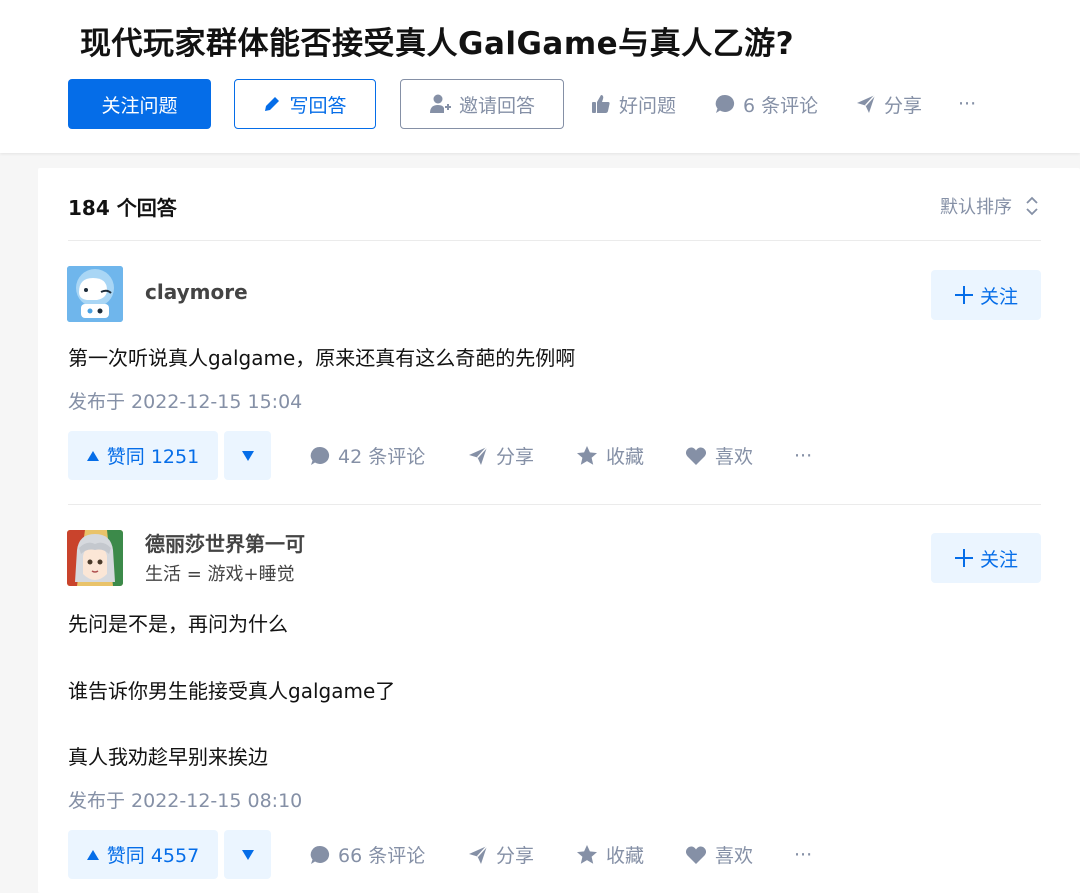  What do you see at coordinates (232, 691) in the screenshot?
I see `answer-content-line: 谁告诉你男生能接受真人galgame了` at bounding box center [232, 691].